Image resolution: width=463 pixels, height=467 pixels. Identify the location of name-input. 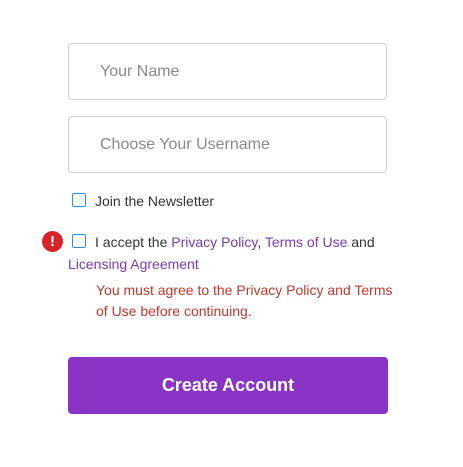
(227, 71).